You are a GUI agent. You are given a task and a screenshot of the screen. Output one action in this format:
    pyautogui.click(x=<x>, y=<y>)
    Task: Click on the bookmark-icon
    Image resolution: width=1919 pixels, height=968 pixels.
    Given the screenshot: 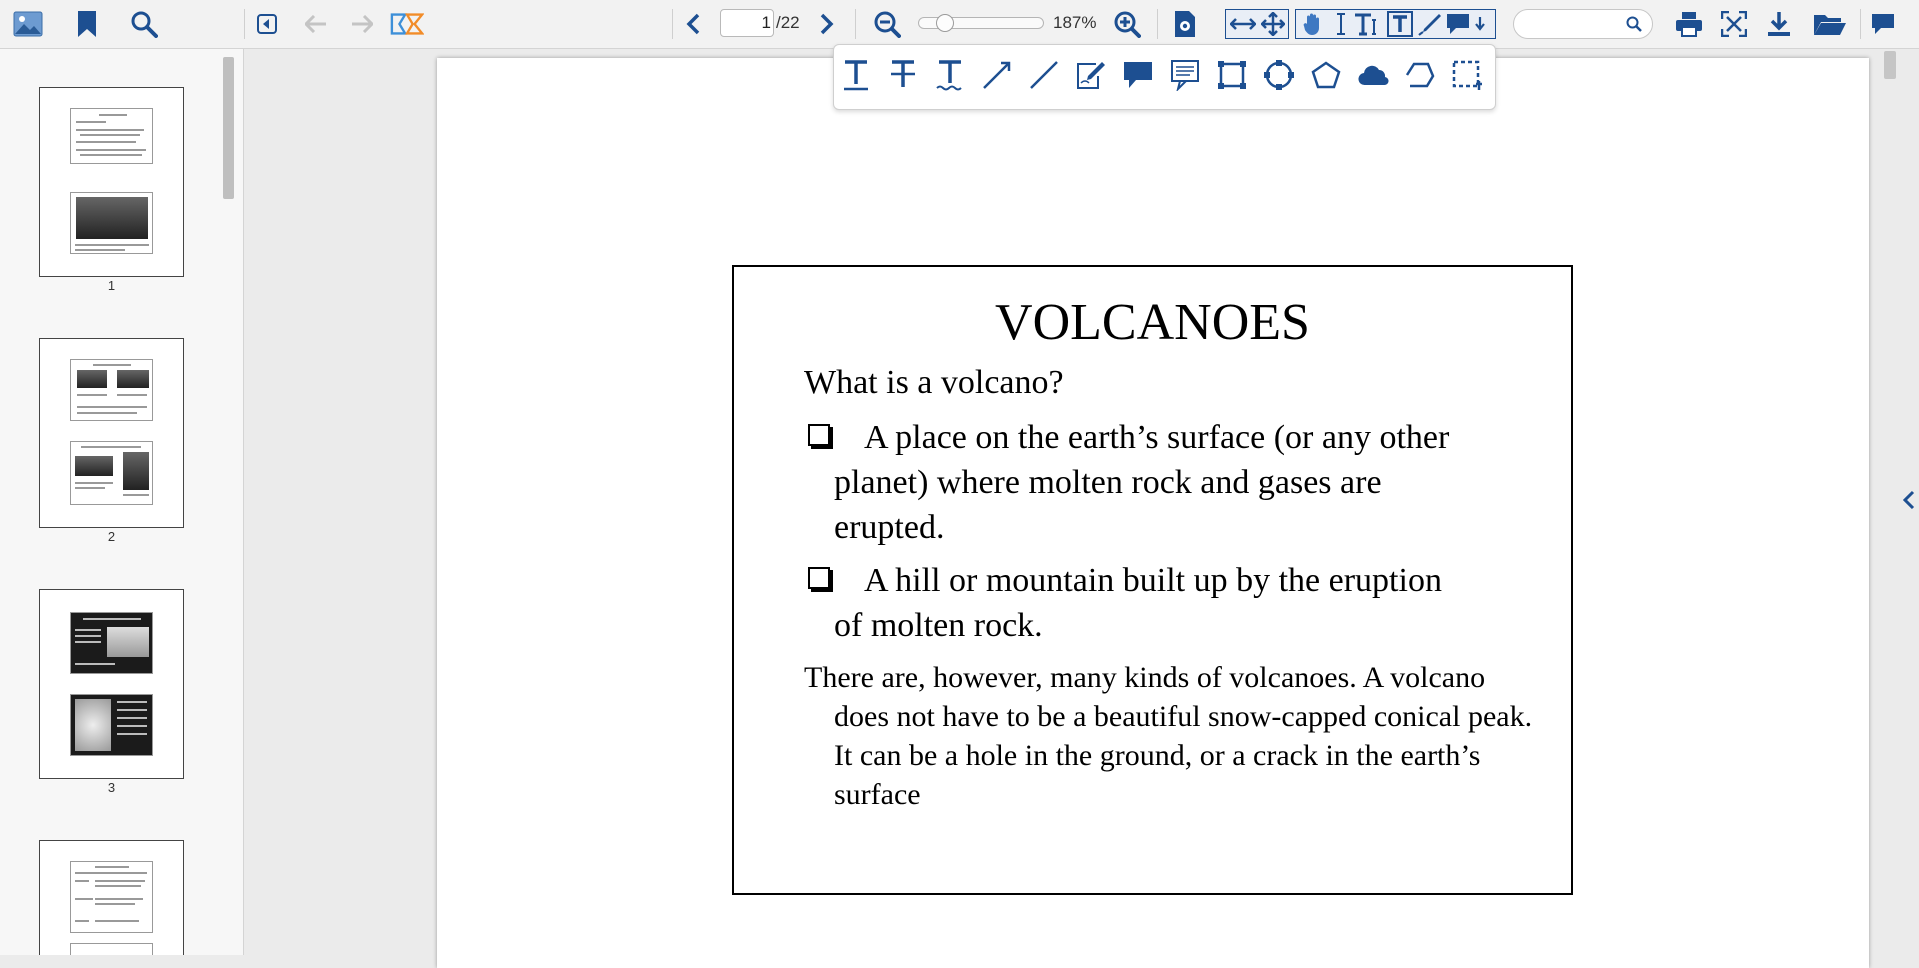 What is the action you would take?
    pyautogui.click(x=87, y=24)
    